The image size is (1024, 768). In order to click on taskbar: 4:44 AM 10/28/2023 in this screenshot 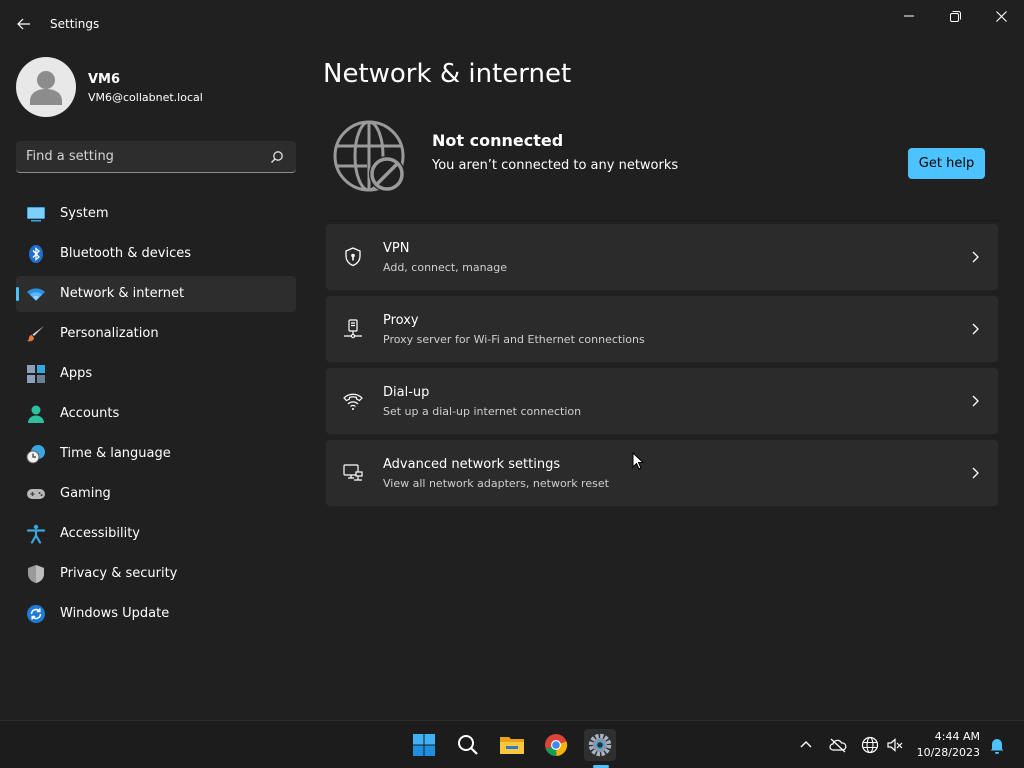, I will do `click(512, 744)`.